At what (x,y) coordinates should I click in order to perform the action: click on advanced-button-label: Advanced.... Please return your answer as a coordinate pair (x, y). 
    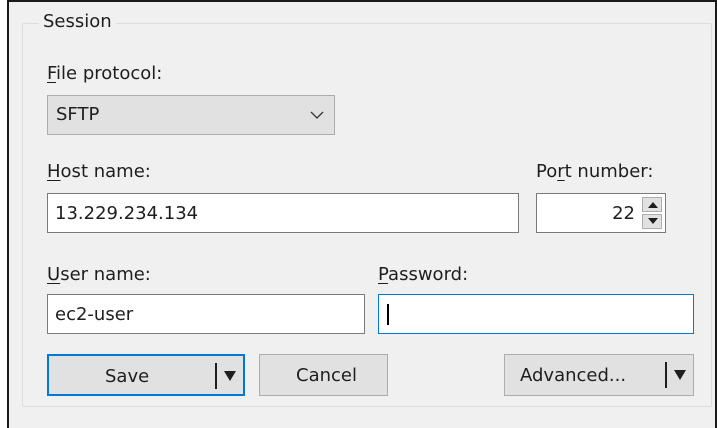
    Looking at the image, I should click on (573, 375).